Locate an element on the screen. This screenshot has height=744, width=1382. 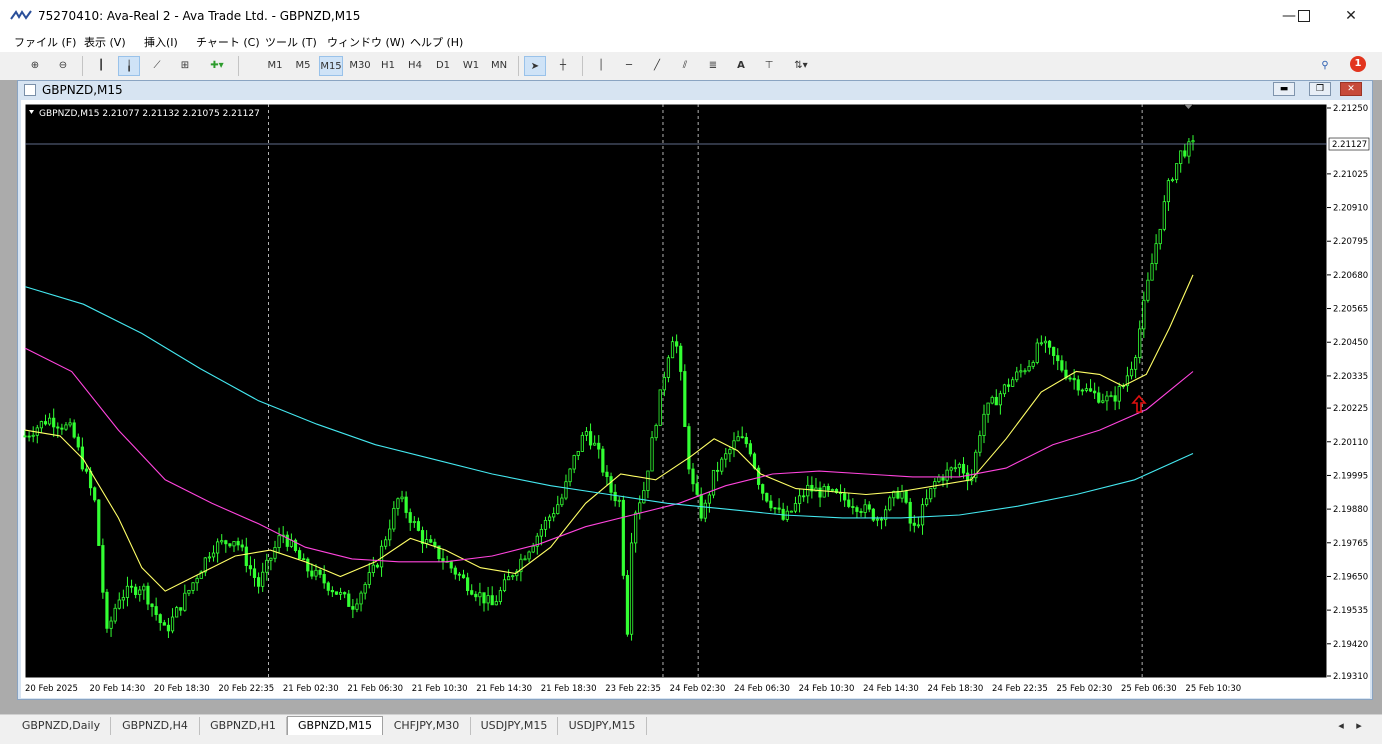
x-tick-label: 21 Feb 06:30 is located at coordinates (375, 689).